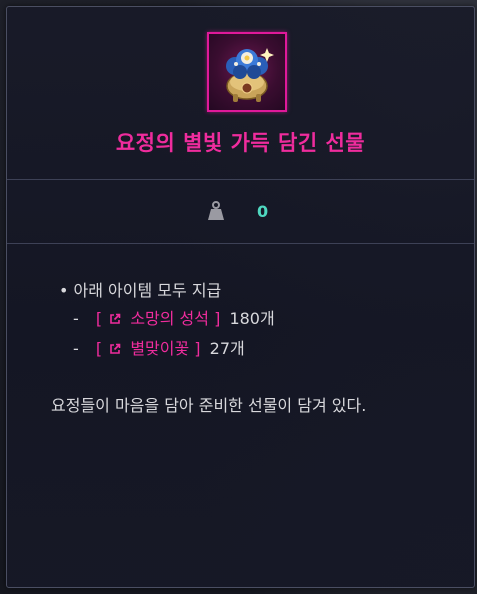  I want to click on weight-value: 0, so click(263, 211).